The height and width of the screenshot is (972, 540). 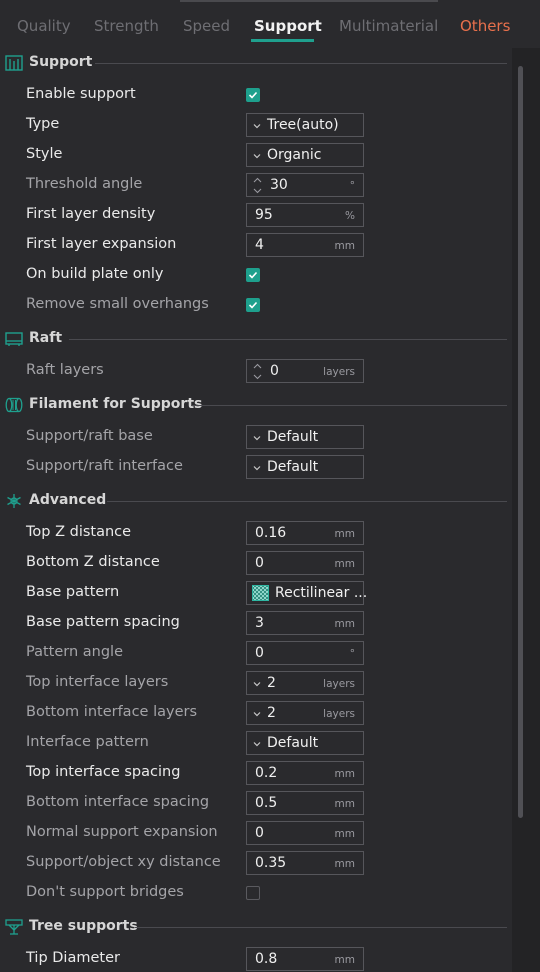 I want to click on raft-layers-spinbox: 0 layers, so click(x=305, y=371).